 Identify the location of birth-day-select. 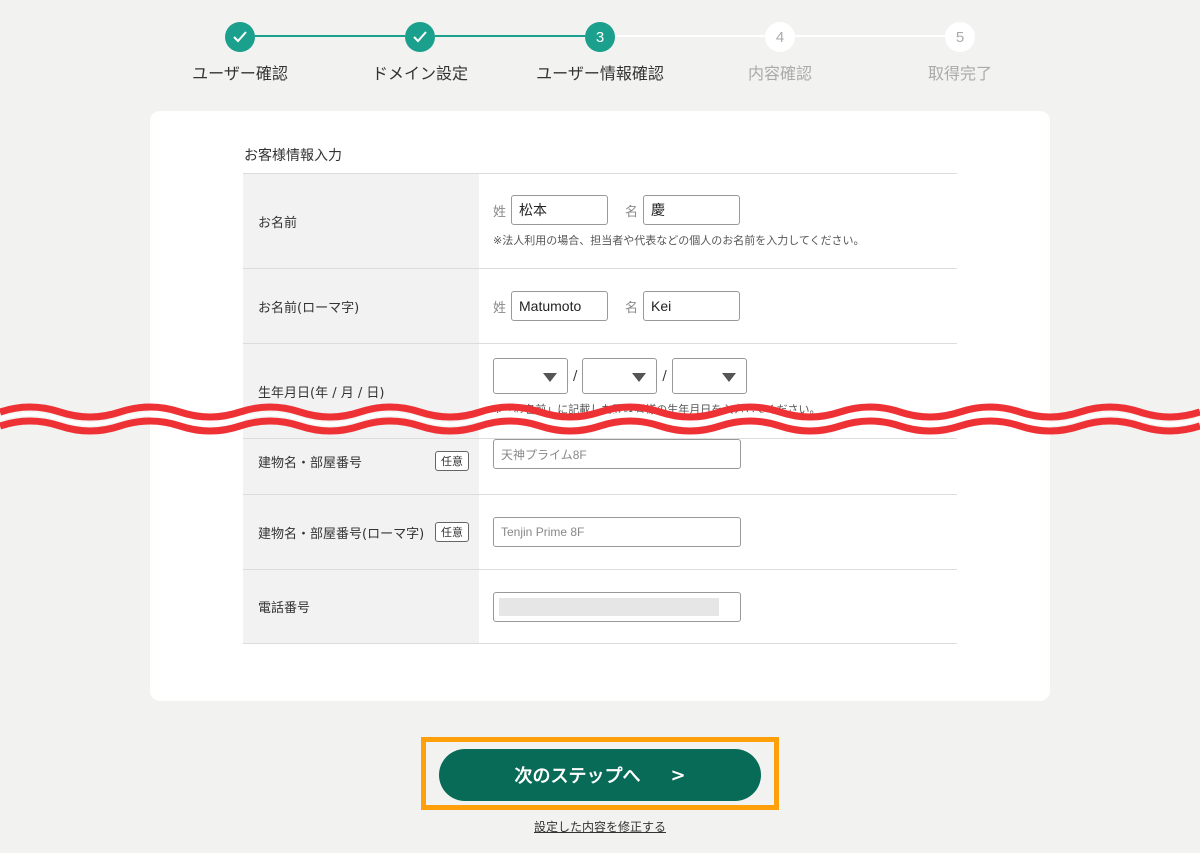
(709, 376).